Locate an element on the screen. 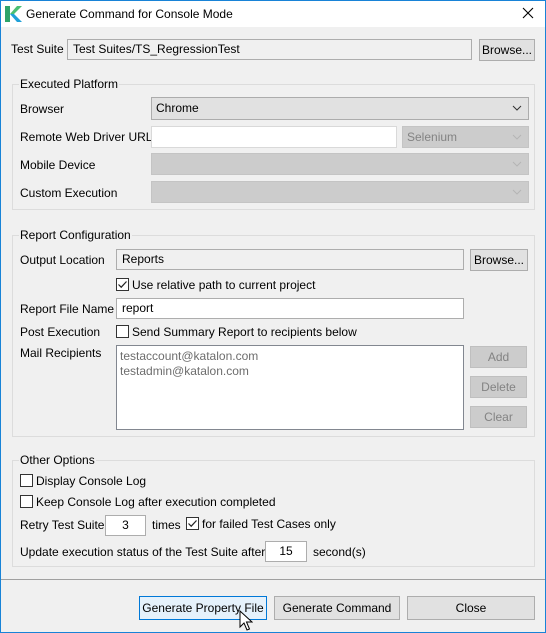  failed-only-label: for failed Test Cases only is located at coordinates (269, 524).